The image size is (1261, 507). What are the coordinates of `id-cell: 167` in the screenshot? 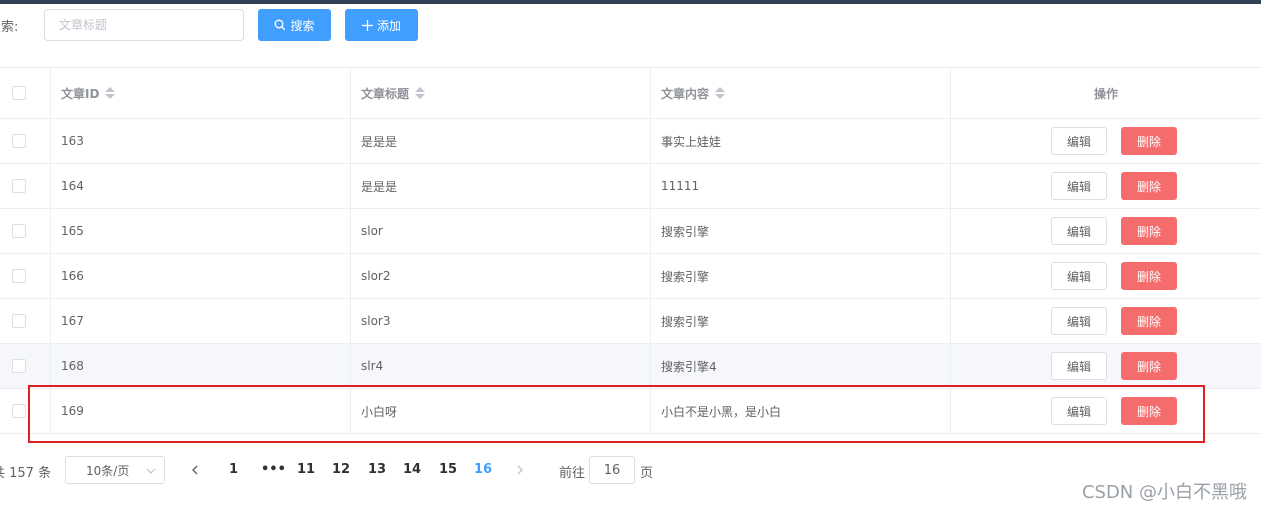 It's located at (201, 321).